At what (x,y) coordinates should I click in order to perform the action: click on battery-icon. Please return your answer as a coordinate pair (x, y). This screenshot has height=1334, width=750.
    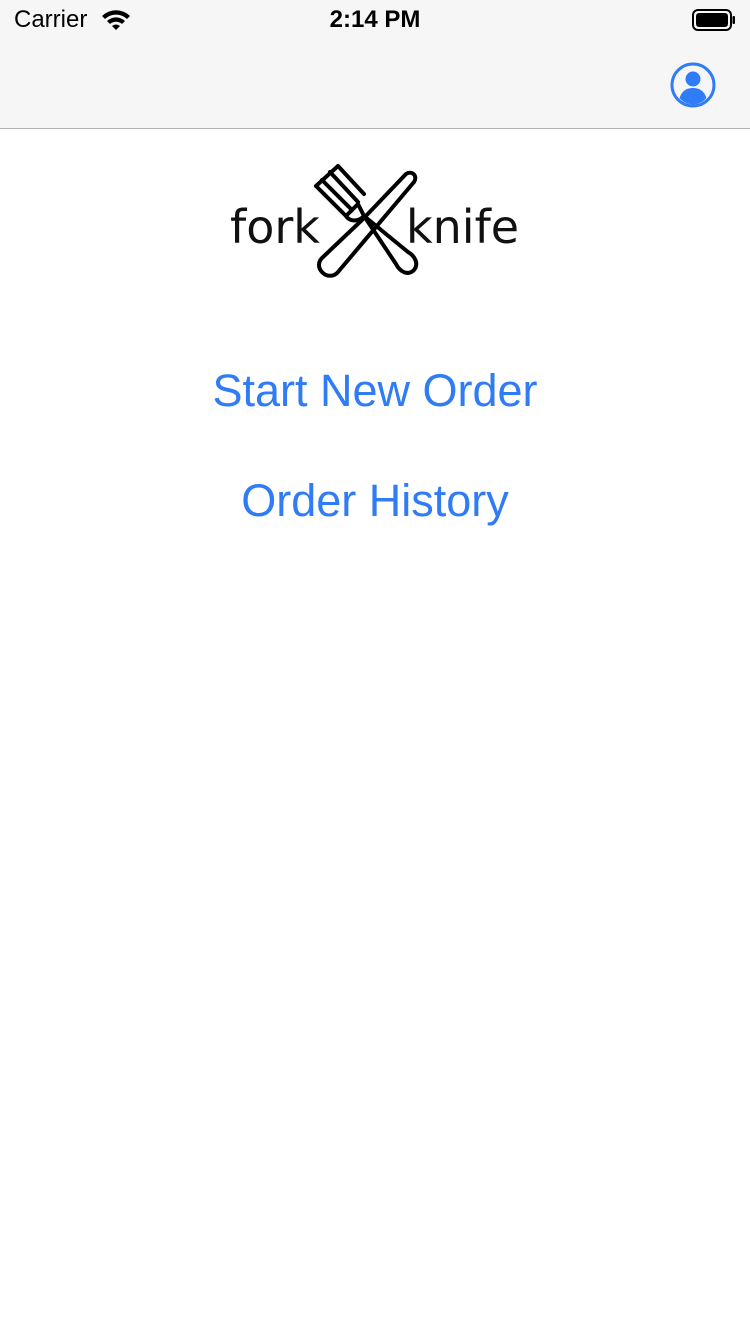
    Looking at the image, I should click on (713, 20).